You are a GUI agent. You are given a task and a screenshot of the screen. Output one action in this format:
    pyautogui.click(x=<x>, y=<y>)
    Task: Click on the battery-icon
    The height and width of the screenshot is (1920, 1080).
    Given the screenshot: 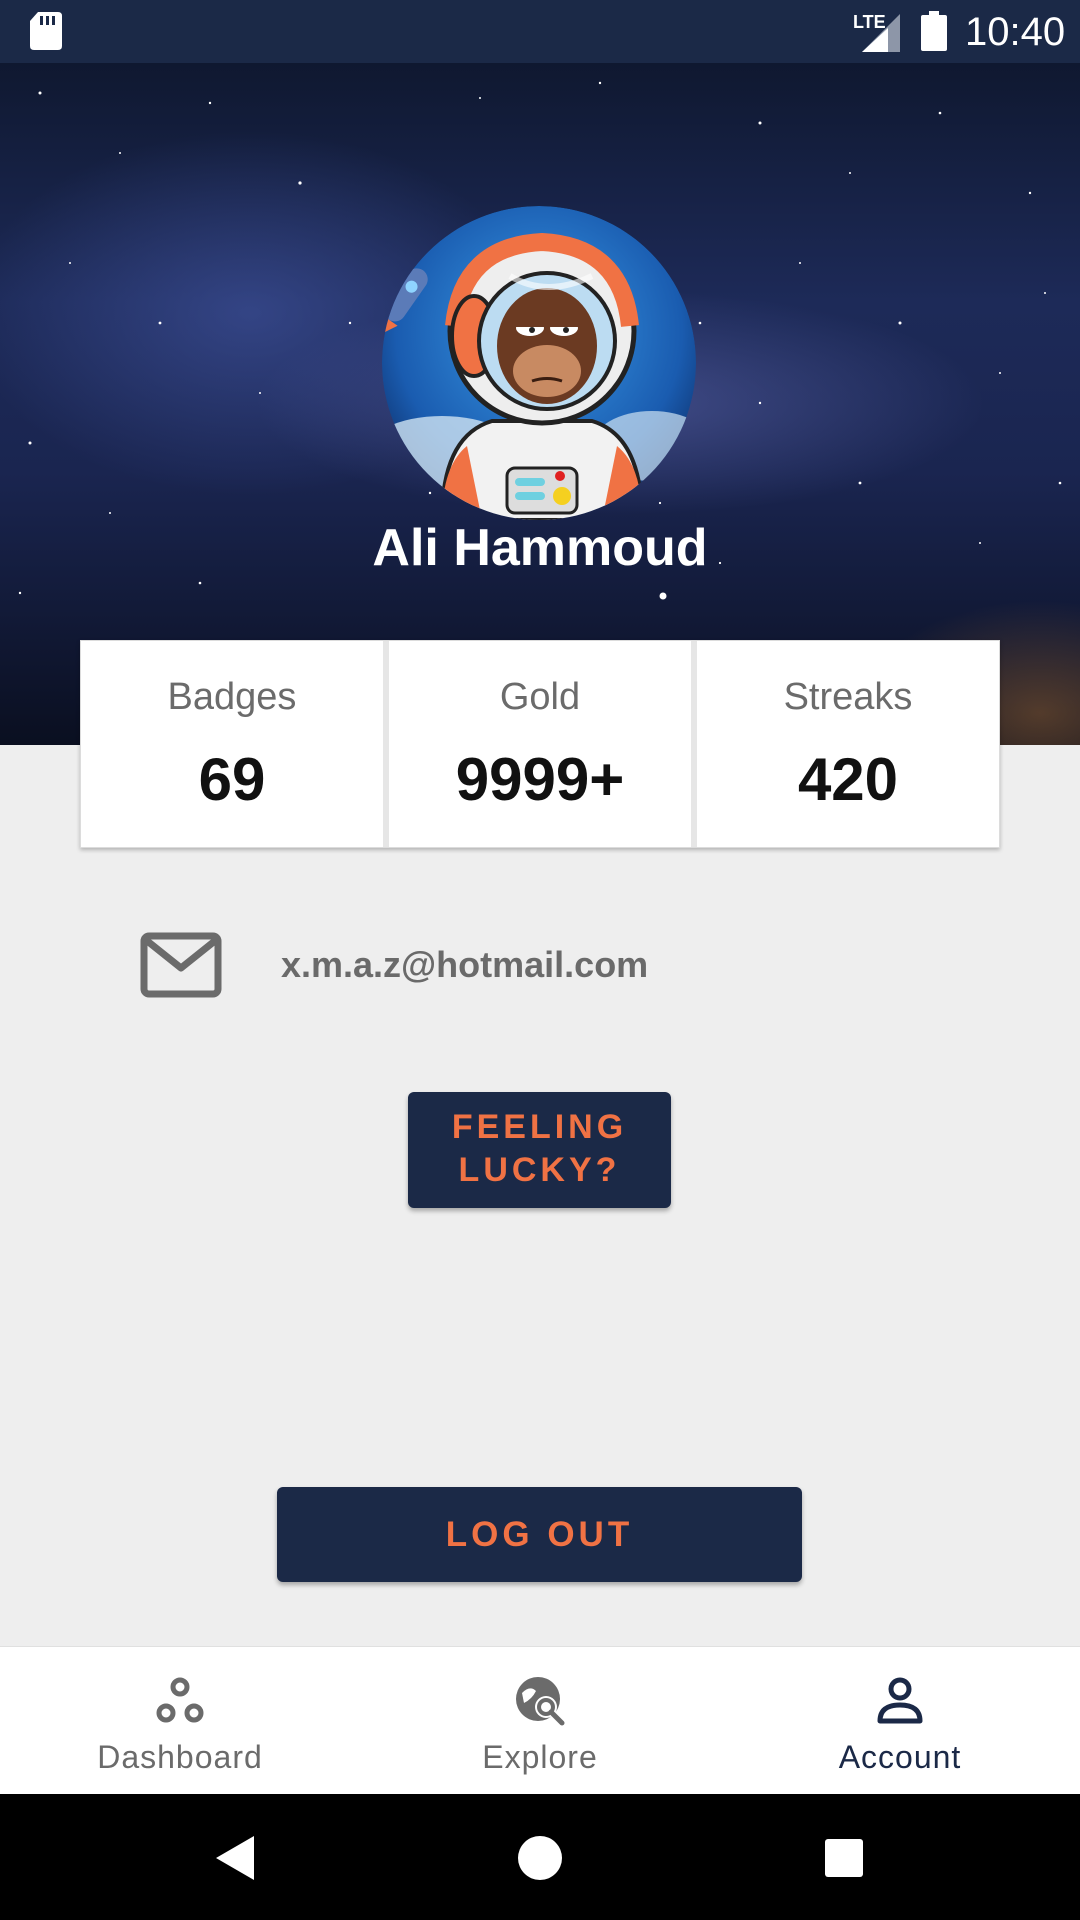 What is the action you would take?
    pyautogui.click(x=934, y=31)
    